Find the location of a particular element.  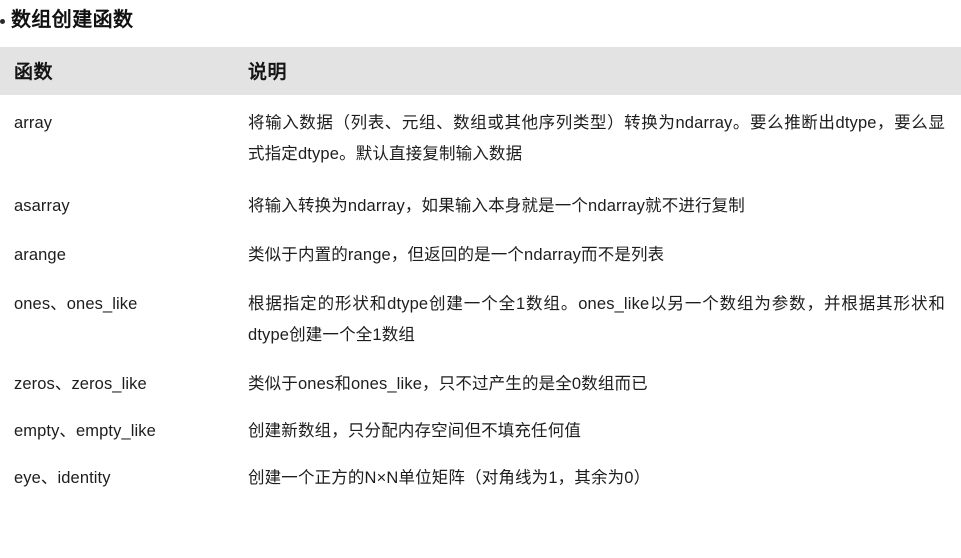

cell-description: 类似于ones和ones_like，只不过产生的是全0数组而已 is located at coordinates (604, 383).